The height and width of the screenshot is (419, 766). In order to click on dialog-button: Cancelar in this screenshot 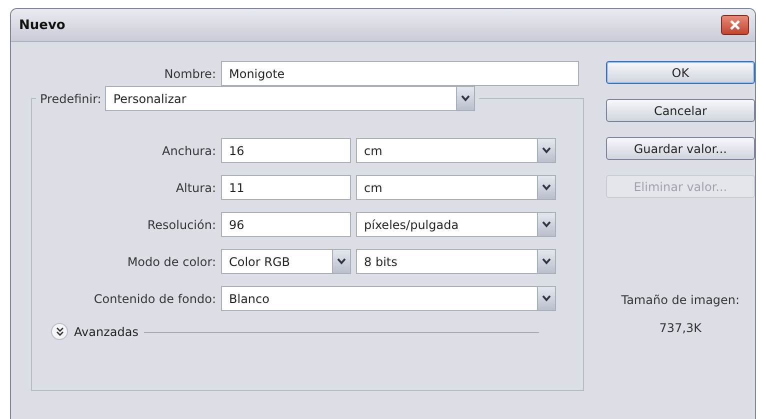, I will do `click(680, 110)`.